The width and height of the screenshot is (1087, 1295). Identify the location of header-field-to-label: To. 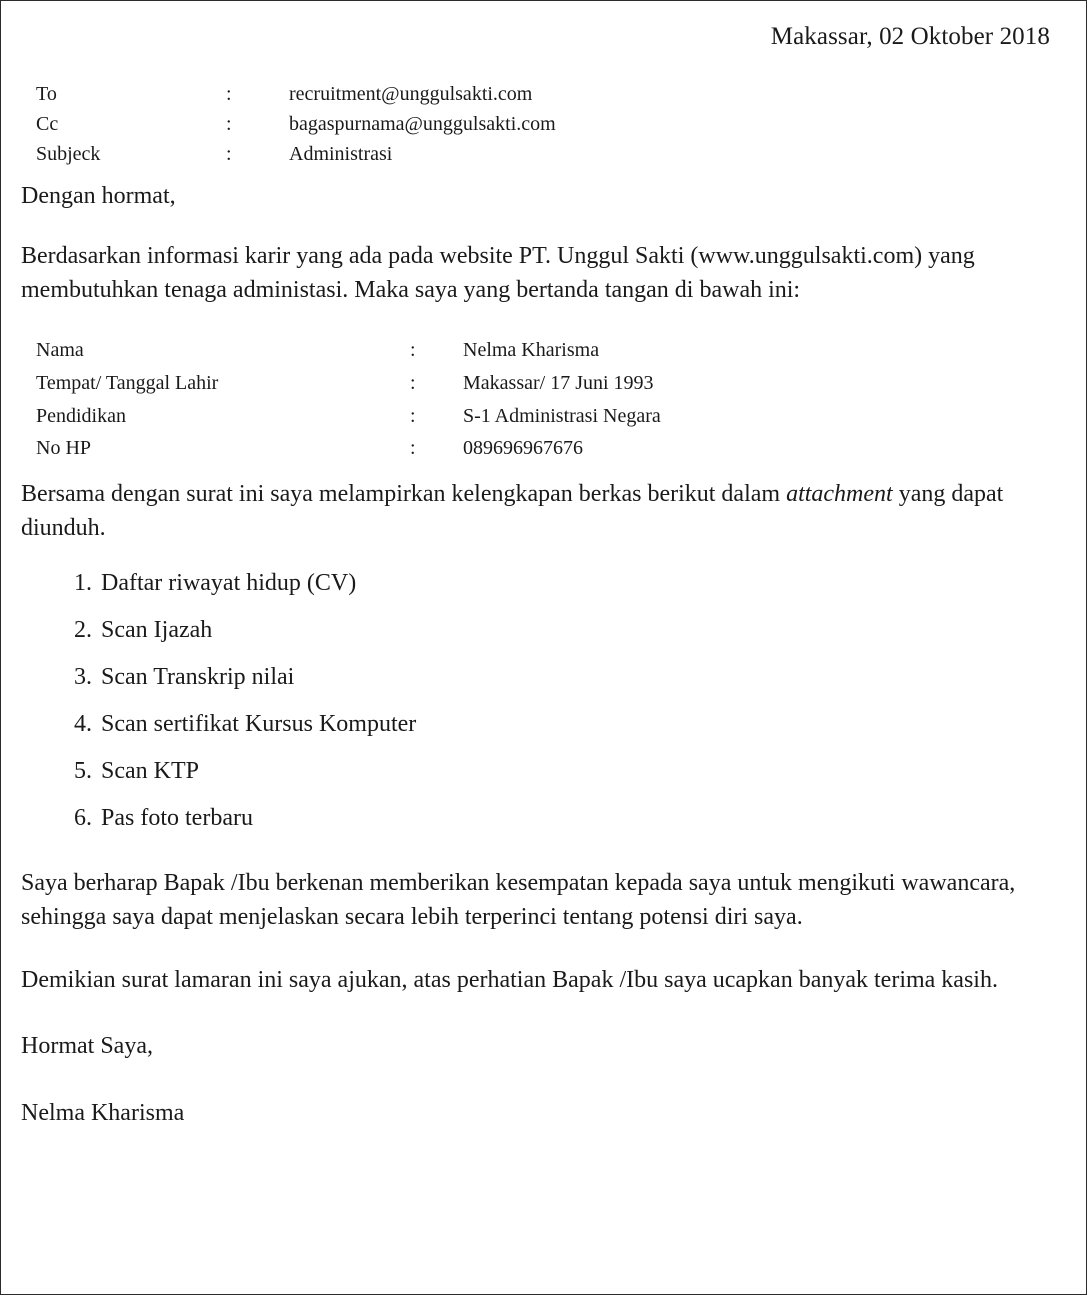
(46, 93).